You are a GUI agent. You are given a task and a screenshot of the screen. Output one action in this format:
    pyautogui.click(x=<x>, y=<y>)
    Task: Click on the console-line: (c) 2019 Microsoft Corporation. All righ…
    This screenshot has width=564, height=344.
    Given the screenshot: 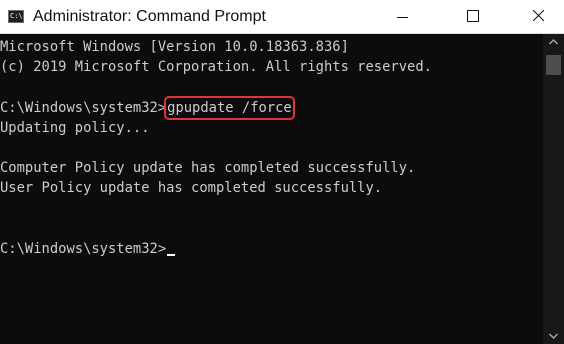 What is the action you would take?
    pyautogui.click(x=216, y=67)
    